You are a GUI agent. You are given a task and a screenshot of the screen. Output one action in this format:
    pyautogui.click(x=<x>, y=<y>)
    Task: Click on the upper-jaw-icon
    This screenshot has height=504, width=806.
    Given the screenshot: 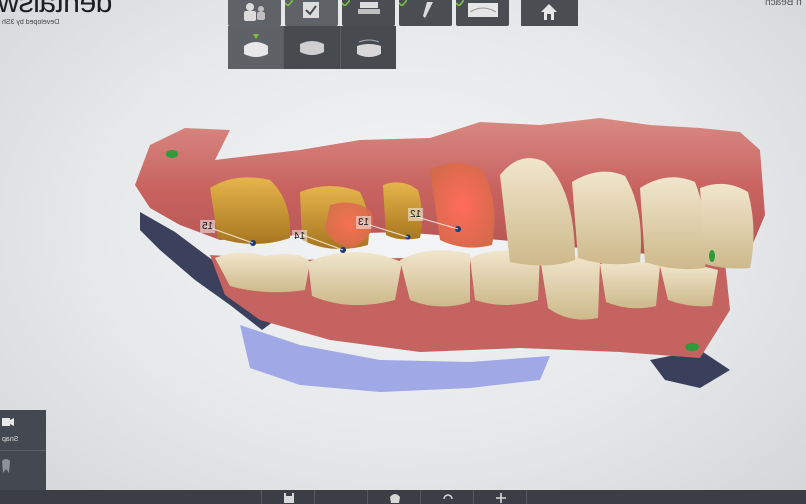 What is the action you would take?
    pyautogui.click(x=256, y=45)
    